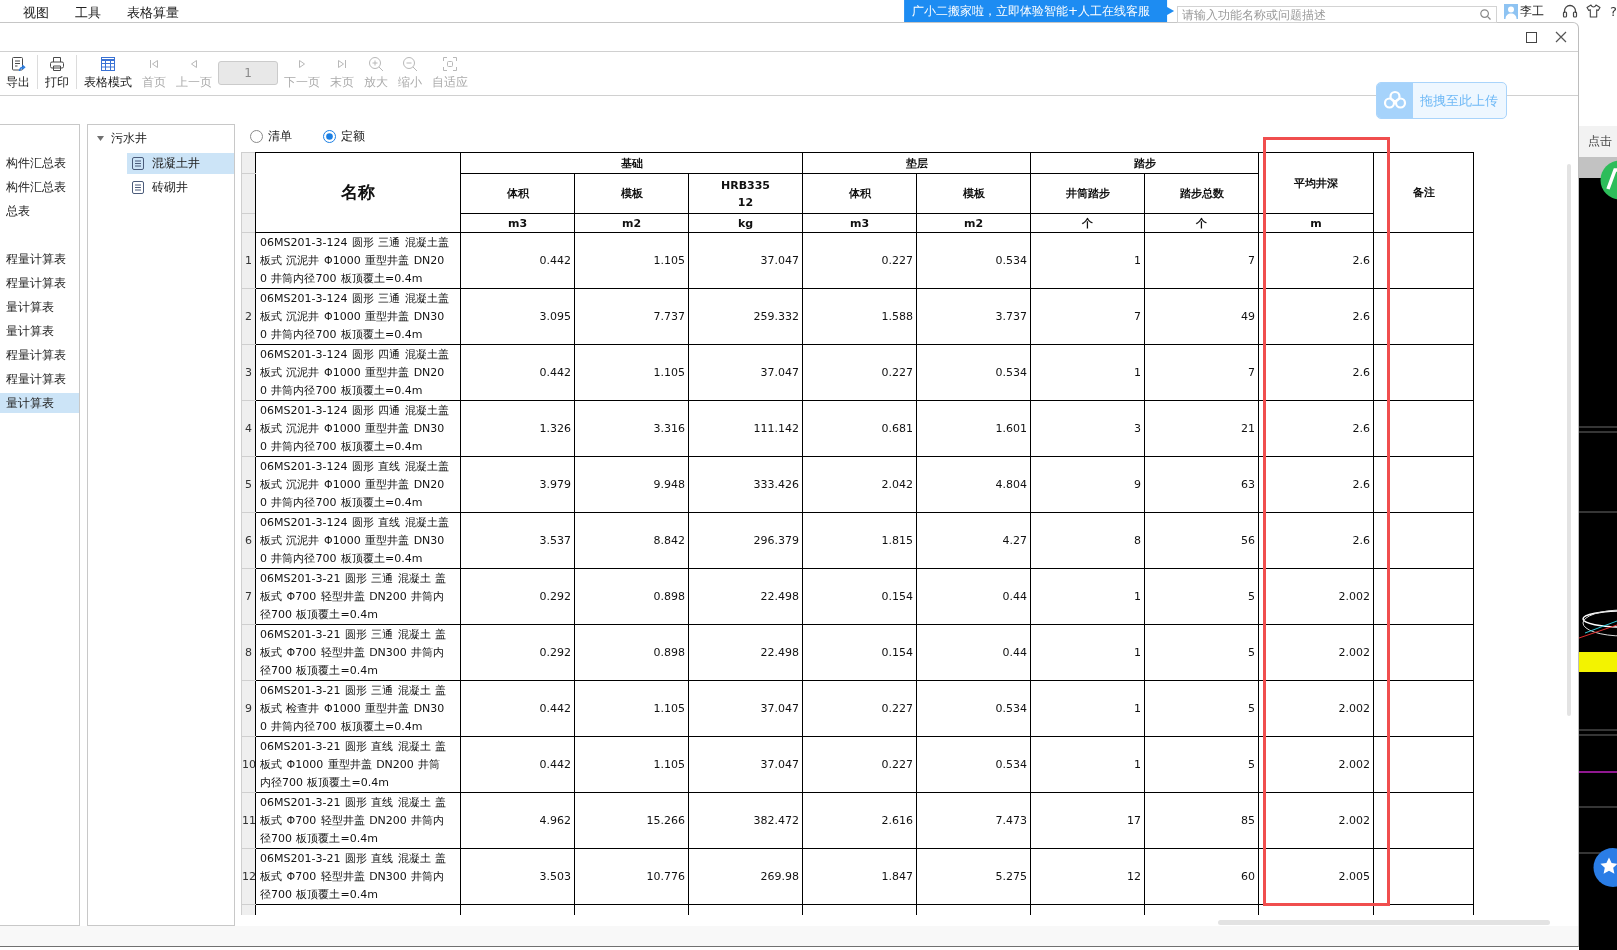 The height and width of the screenshot is (950, 1617). What do you see at coordinates (973, 316) in the screenshot?
I see `table-cell: 3.737` at bounding box center [973, 316].